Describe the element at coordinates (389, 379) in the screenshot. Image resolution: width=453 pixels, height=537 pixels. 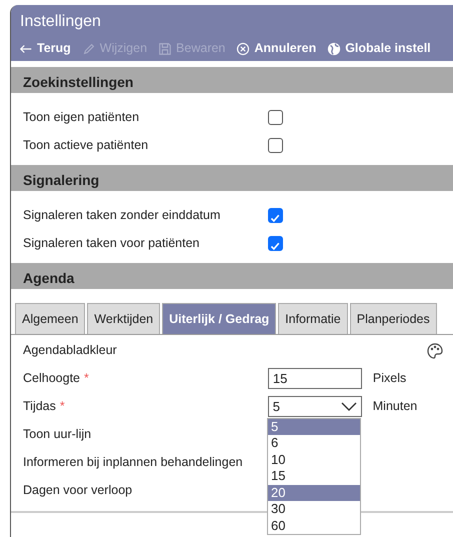
I see `unit-label: Pixels` at that location.